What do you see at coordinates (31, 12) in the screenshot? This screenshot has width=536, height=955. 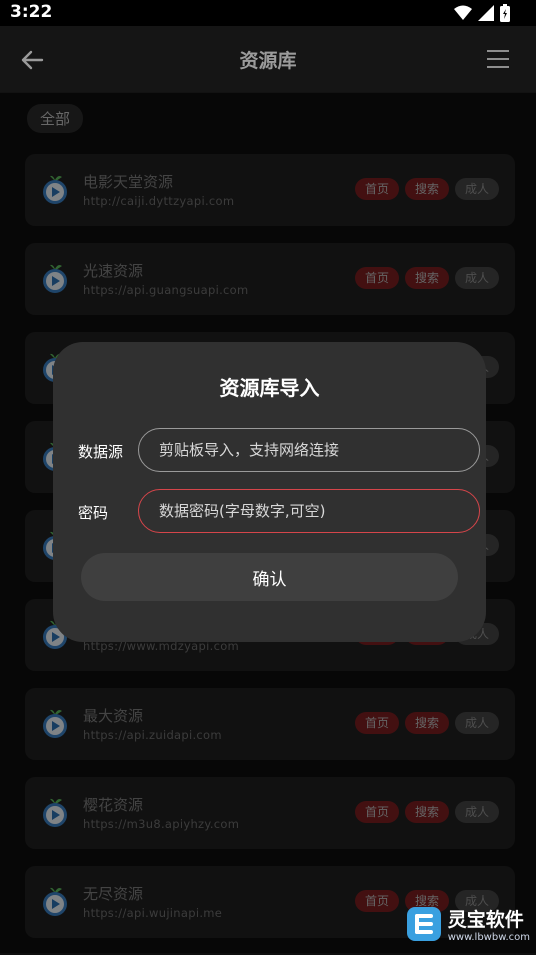 I see `status-time: 3:22` at bounding box center [31, 12].